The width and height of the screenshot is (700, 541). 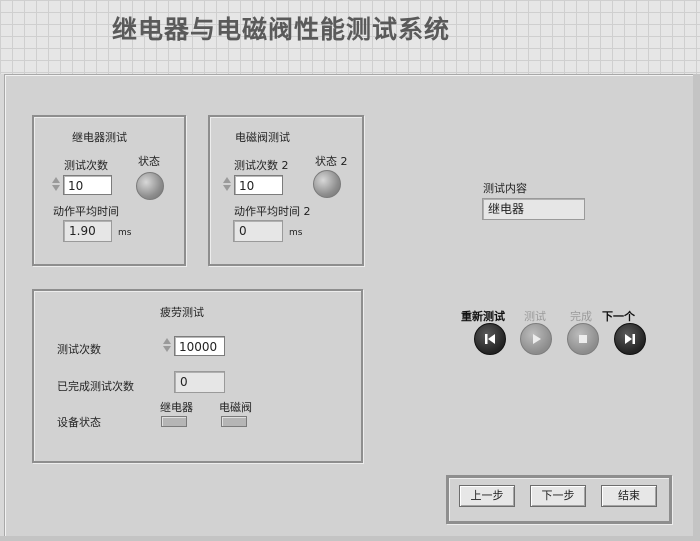 What do you see at coordinates (87, 185) in the screenshot?
I see `relay-count-input: 10` at bounding box center [87, 185].